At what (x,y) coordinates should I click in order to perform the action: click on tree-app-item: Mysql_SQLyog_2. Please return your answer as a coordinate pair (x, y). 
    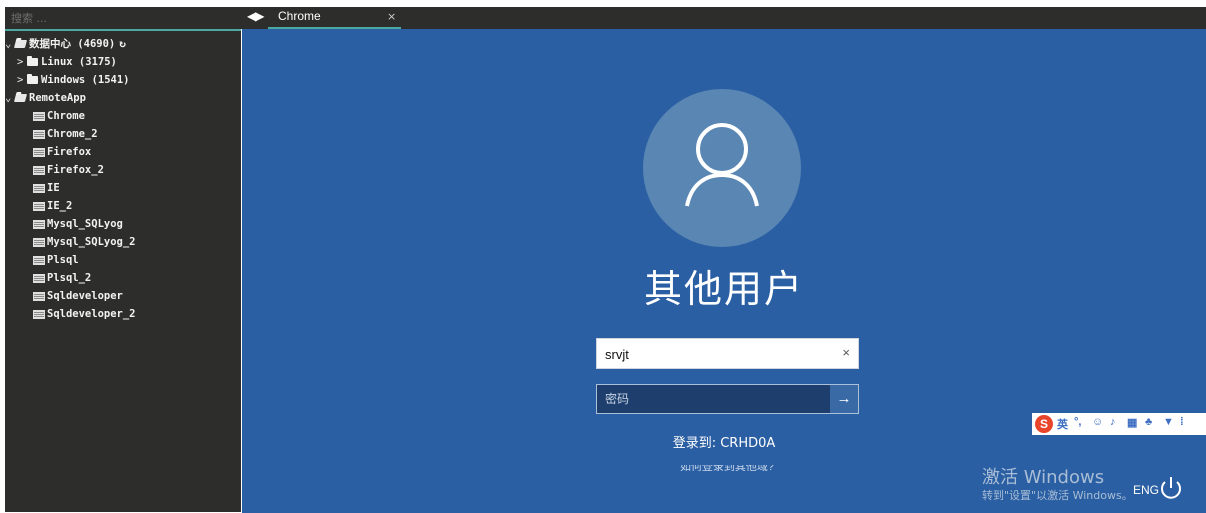
    Looking at the image, I should click on (84, 242).